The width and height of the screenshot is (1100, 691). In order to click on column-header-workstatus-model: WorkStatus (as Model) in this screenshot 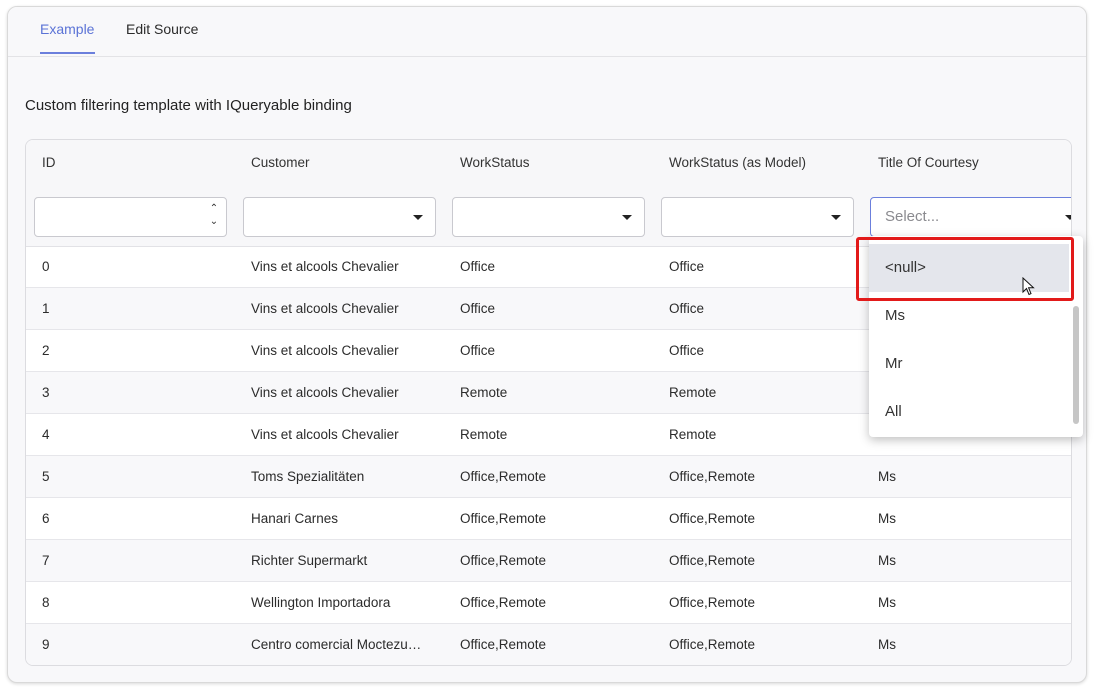, I will do `click(737, 162)`.